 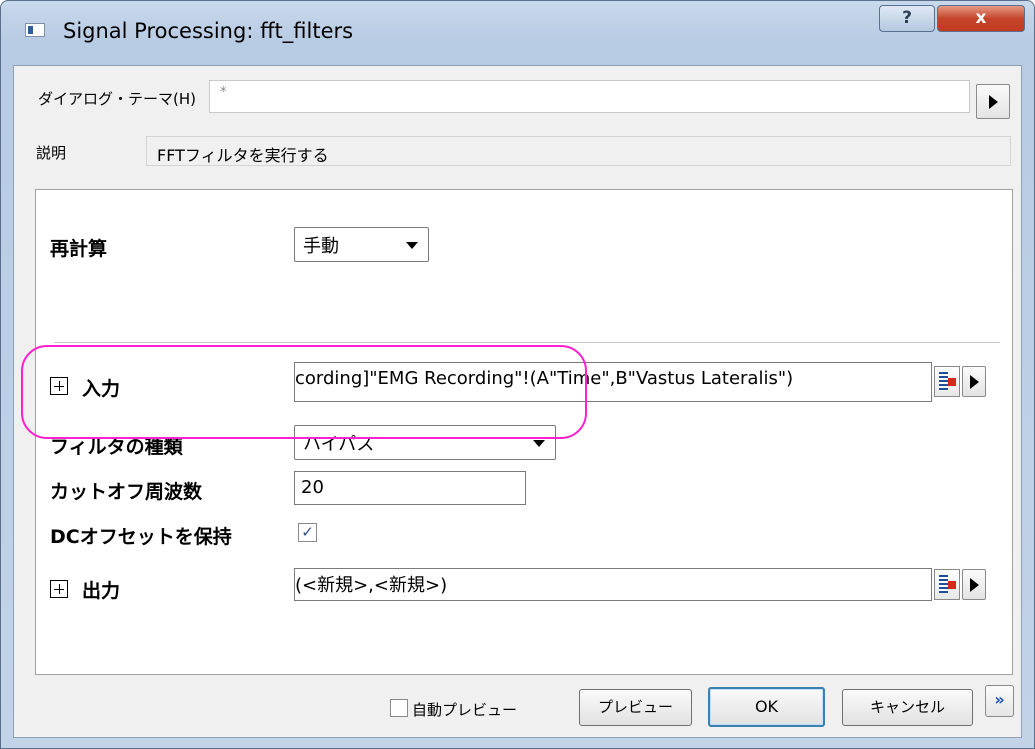 What do you see at coordinates (141, 537) in the screenshot?
I see `dc-offset-label: DCオフセットを保持` at bounding box center [141, 537].